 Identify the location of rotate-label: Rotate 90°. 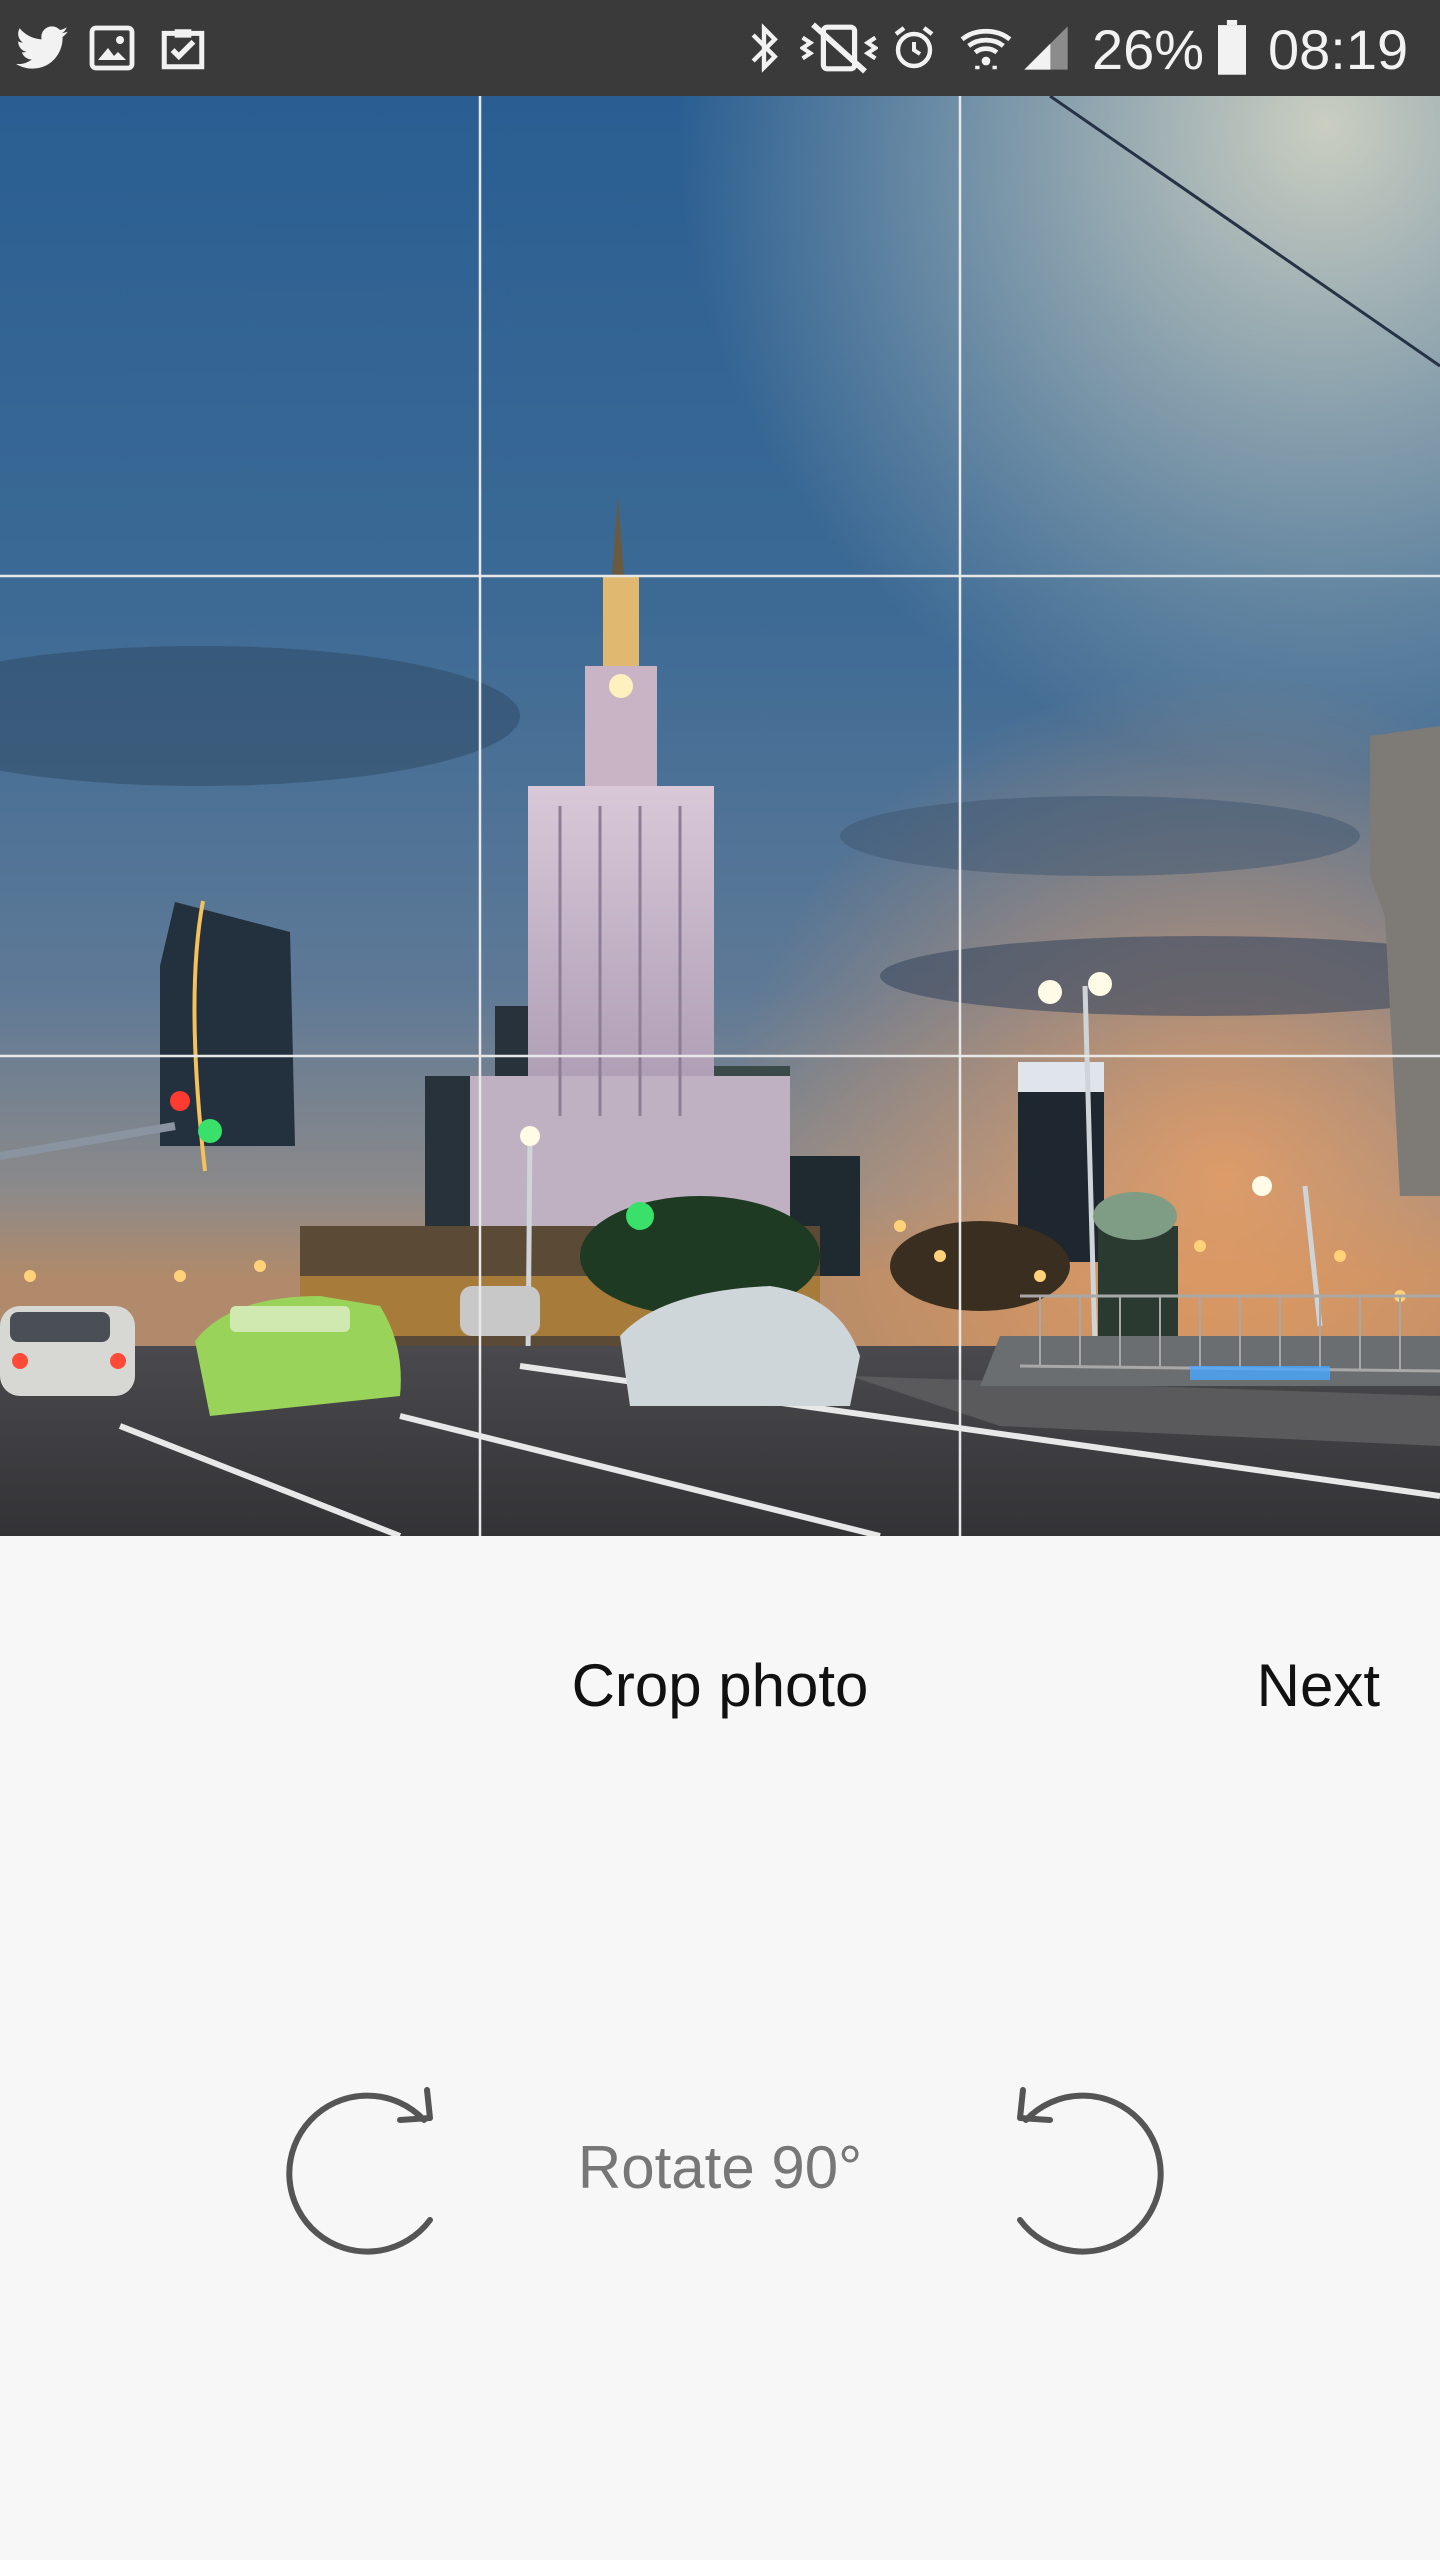
(720, 2167).